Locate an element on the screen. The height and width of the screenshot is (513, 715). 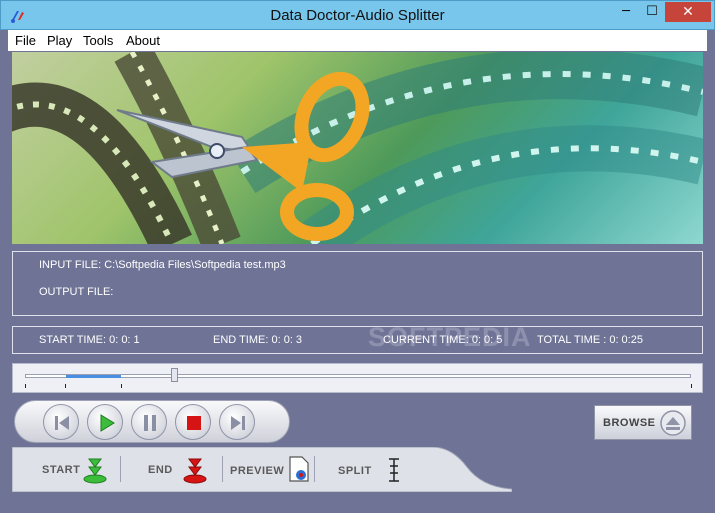
forward-icon is located at coordinates (238, 423).